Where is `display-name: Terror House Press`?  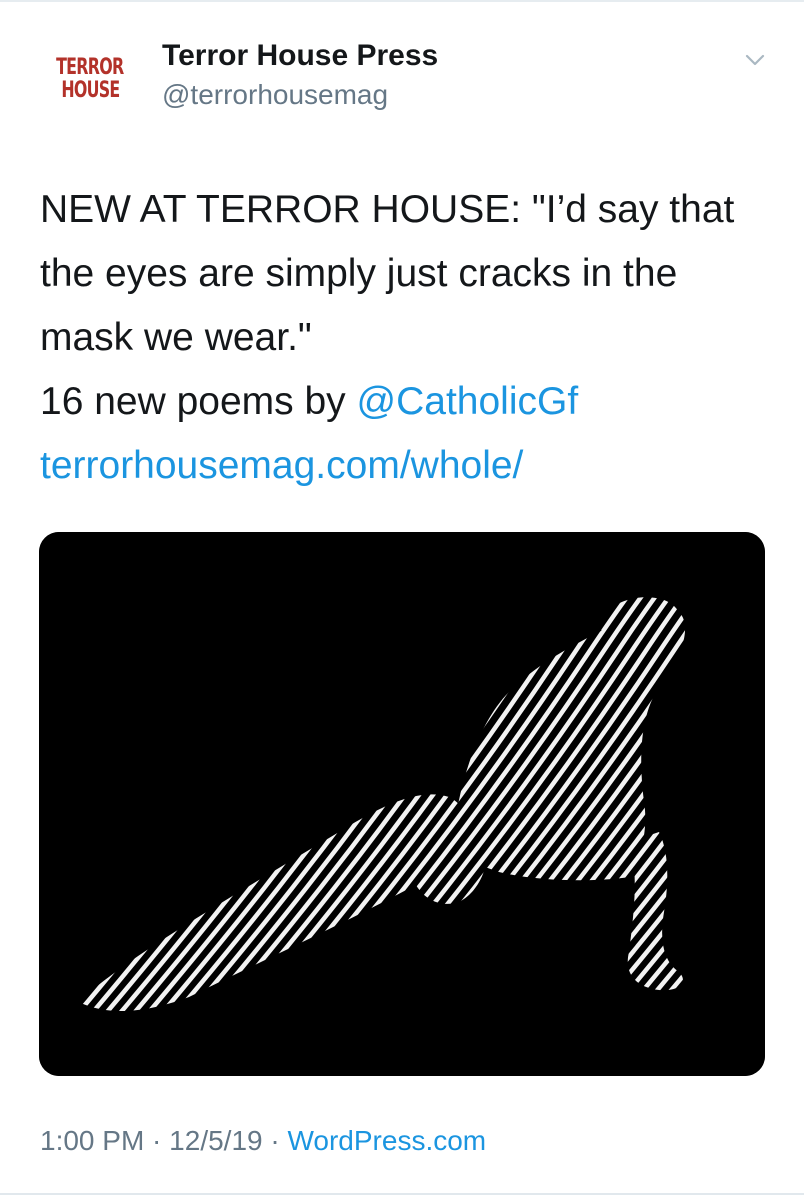
display-name: Terror House Press is located at coordinates (300, 56).